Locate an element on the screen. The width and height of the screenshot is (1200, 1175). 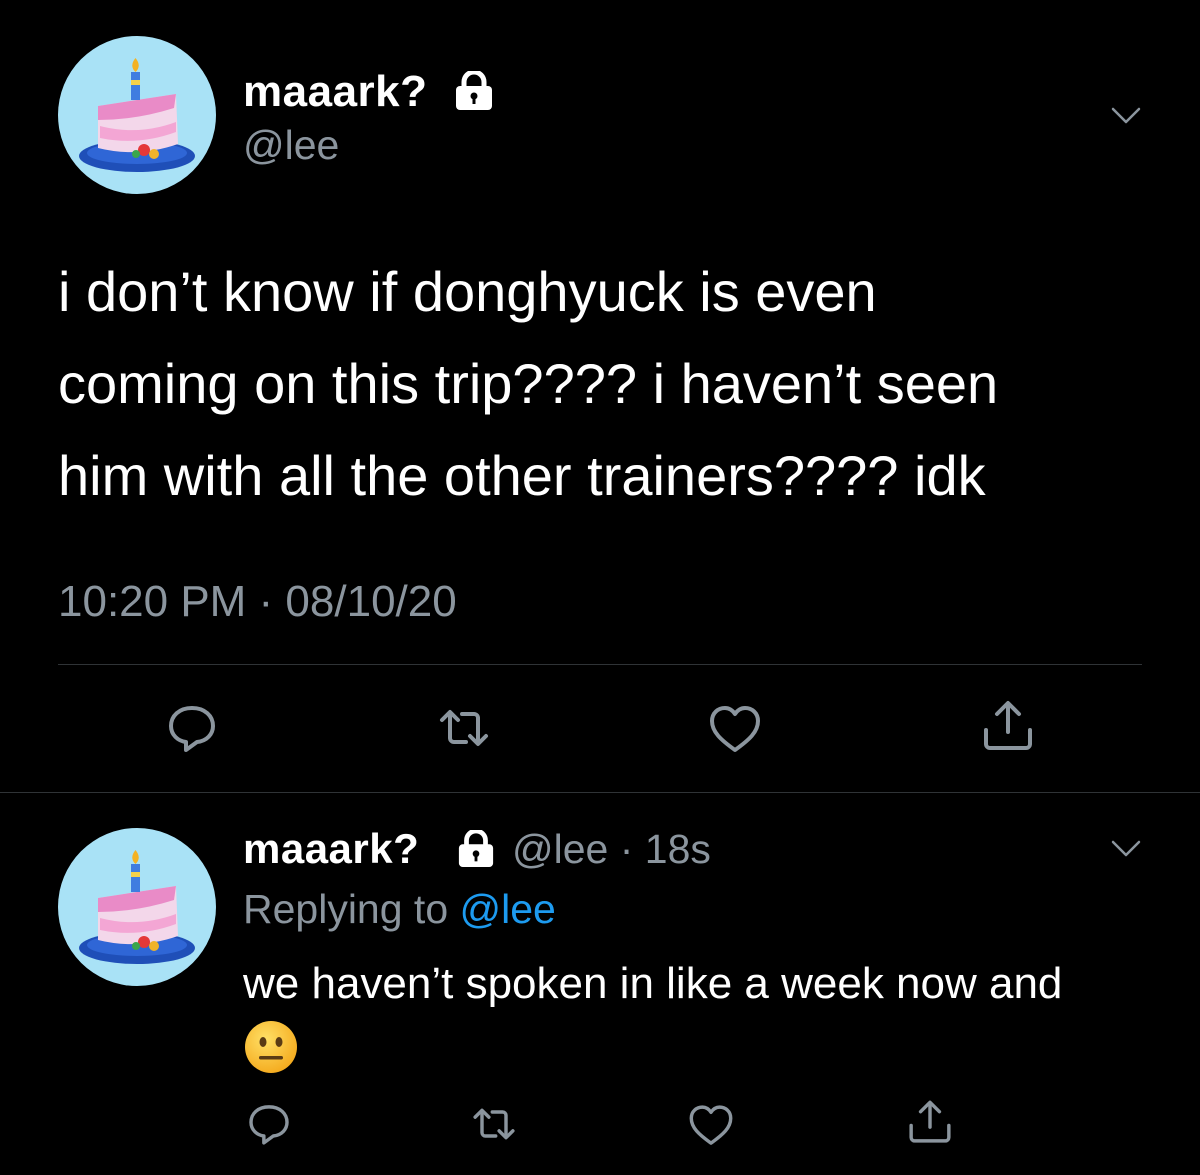
neutral-face-emoji is located at coordinates (271, 1047).